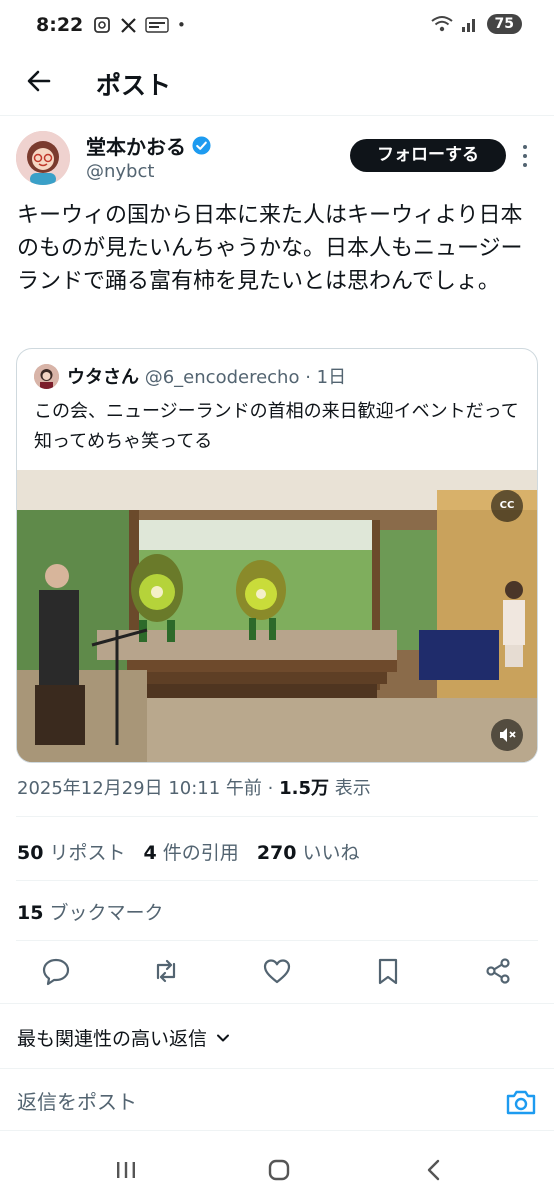 This screenshot has width=554, height=1200. Describe the element at coordinates (126, 1170) in the screenshot. I see `recent-apps-icon` at that location.